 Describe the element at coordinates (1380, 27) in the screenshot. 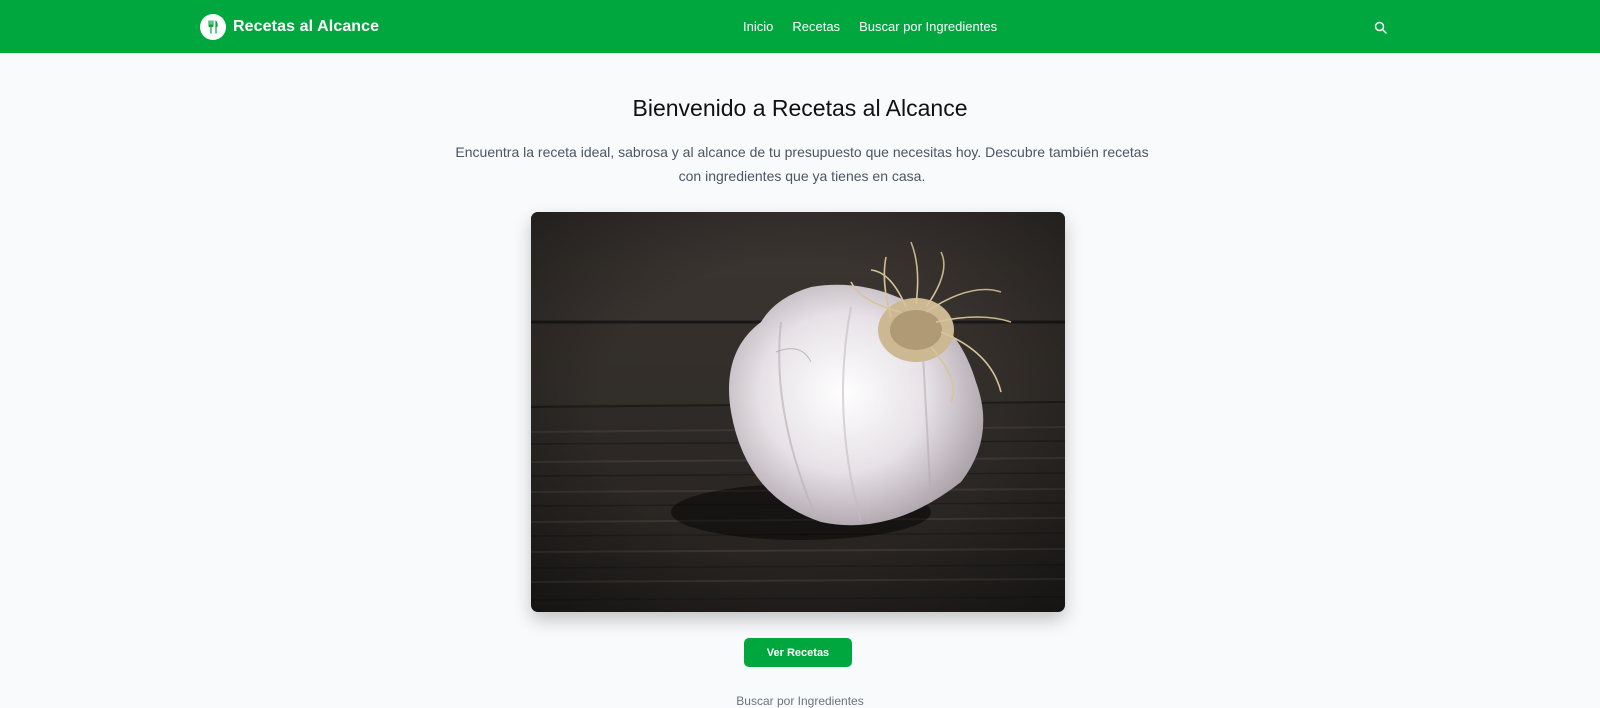

I see `search-icon` at that location.